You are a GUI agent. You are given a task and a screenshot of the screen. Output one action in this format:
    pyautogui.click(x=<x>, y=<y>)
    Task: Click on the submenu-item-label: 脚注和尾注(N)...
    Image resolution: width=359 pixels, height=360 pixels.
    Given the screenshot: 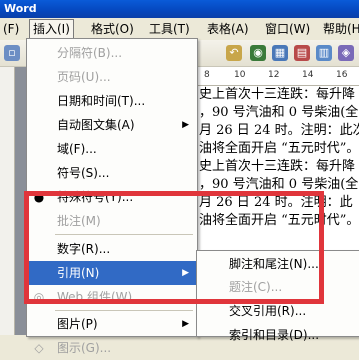 What is the action you would take?
    pyautogui.click(x=274, y=264)
    